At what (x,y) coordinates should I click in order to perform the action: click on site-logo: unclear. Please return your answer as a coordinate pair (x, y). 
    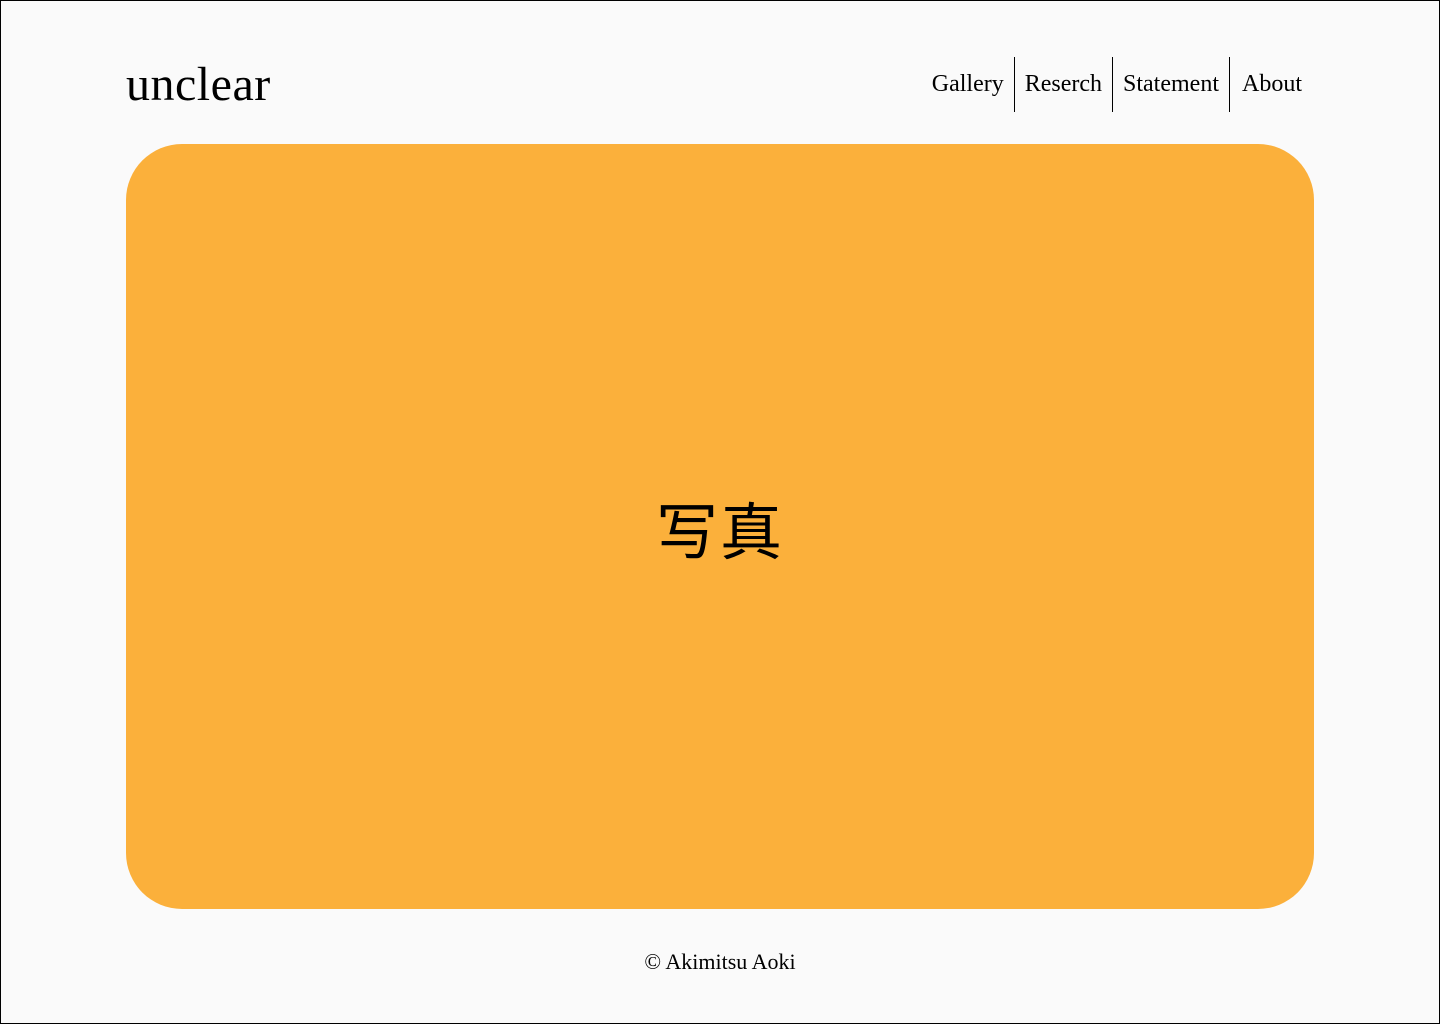
    Looking at the image, I should click on (198, 85).